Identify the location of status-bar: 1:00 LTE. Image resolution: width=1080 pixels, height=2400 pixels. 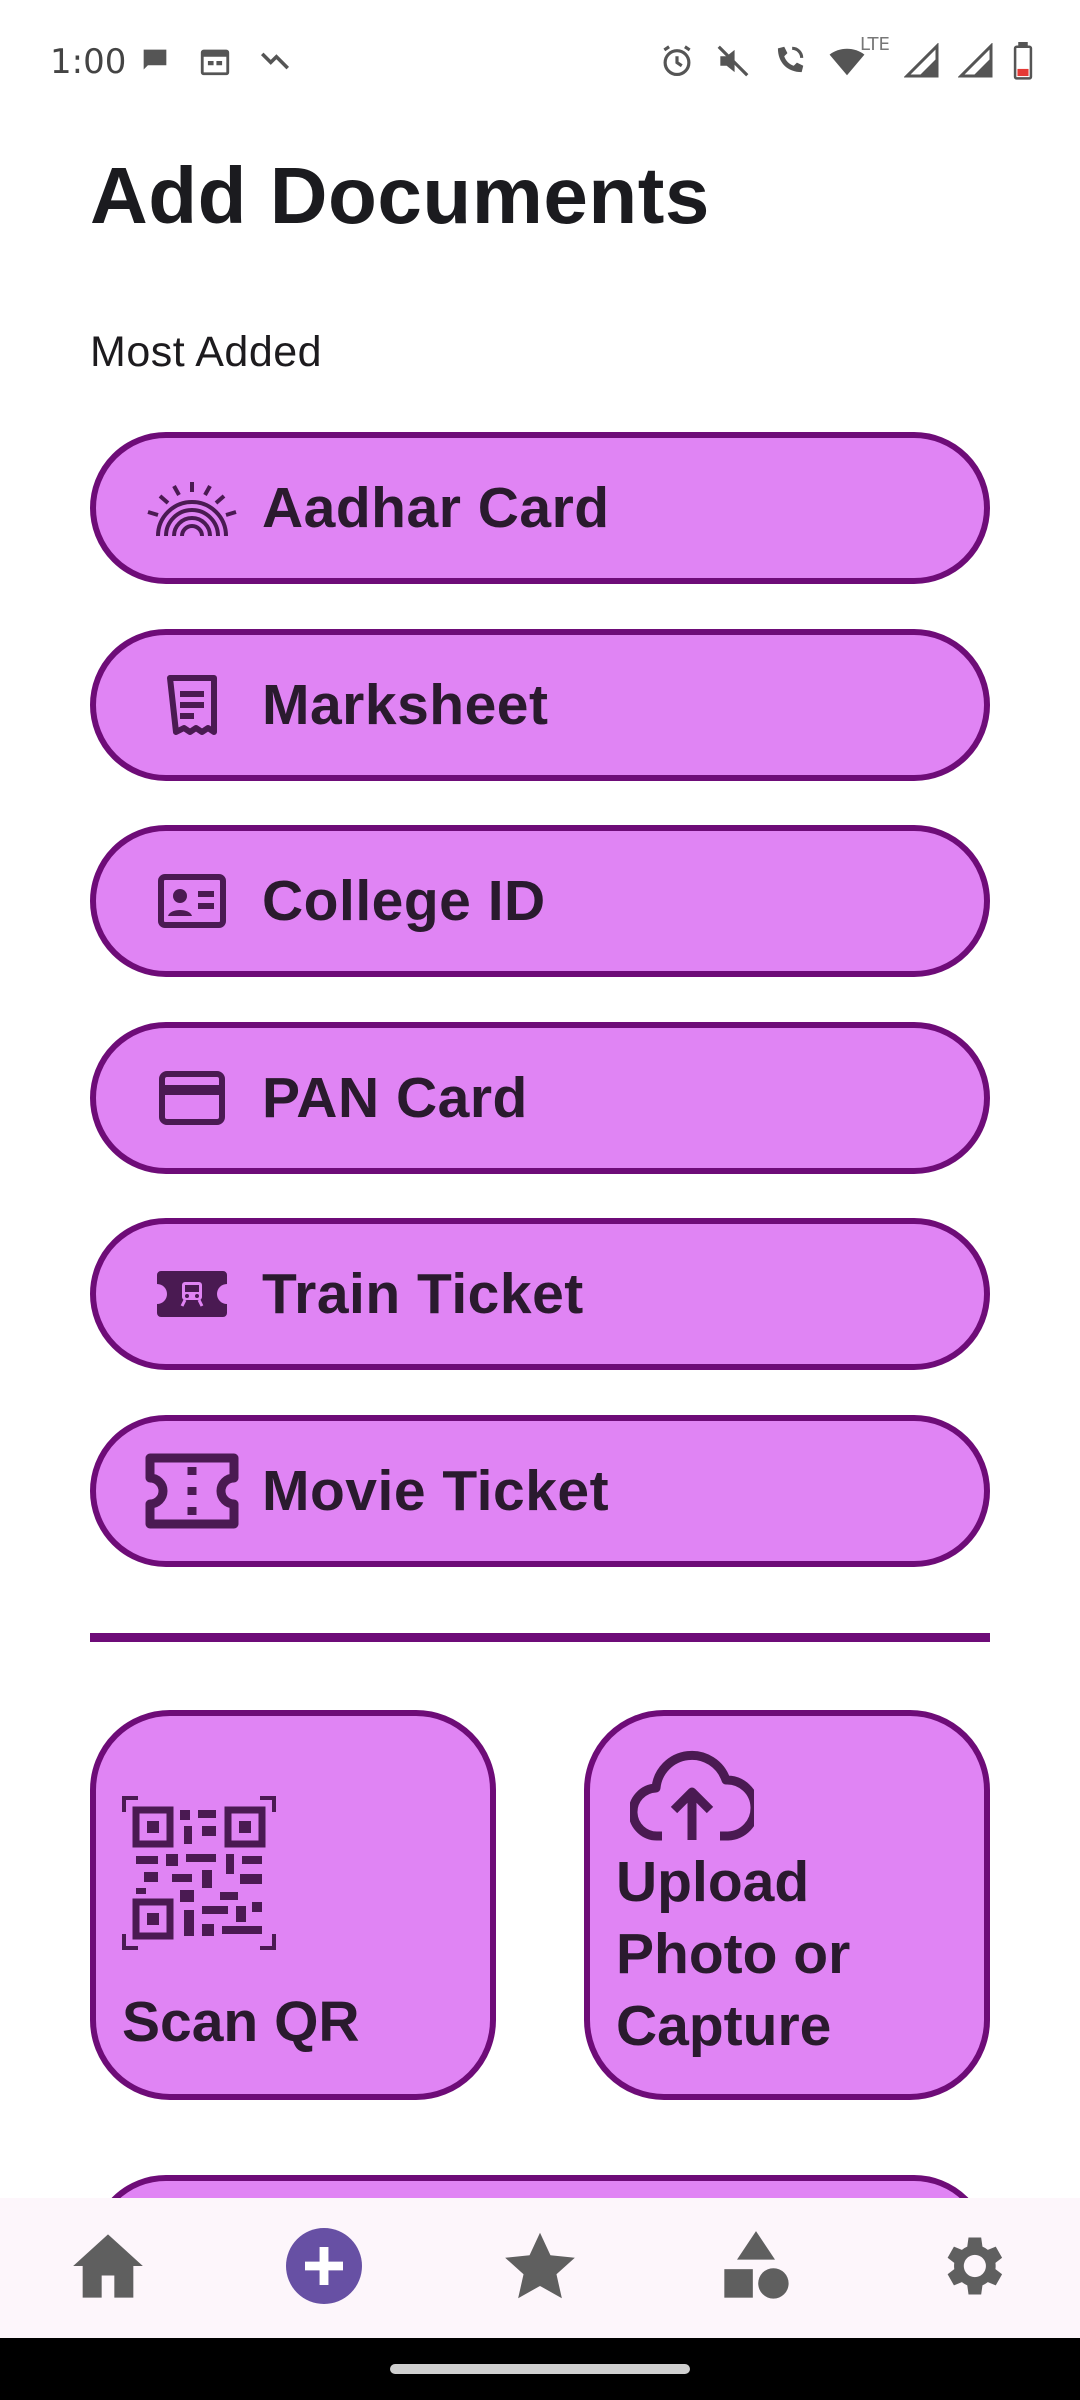
(540, 63).